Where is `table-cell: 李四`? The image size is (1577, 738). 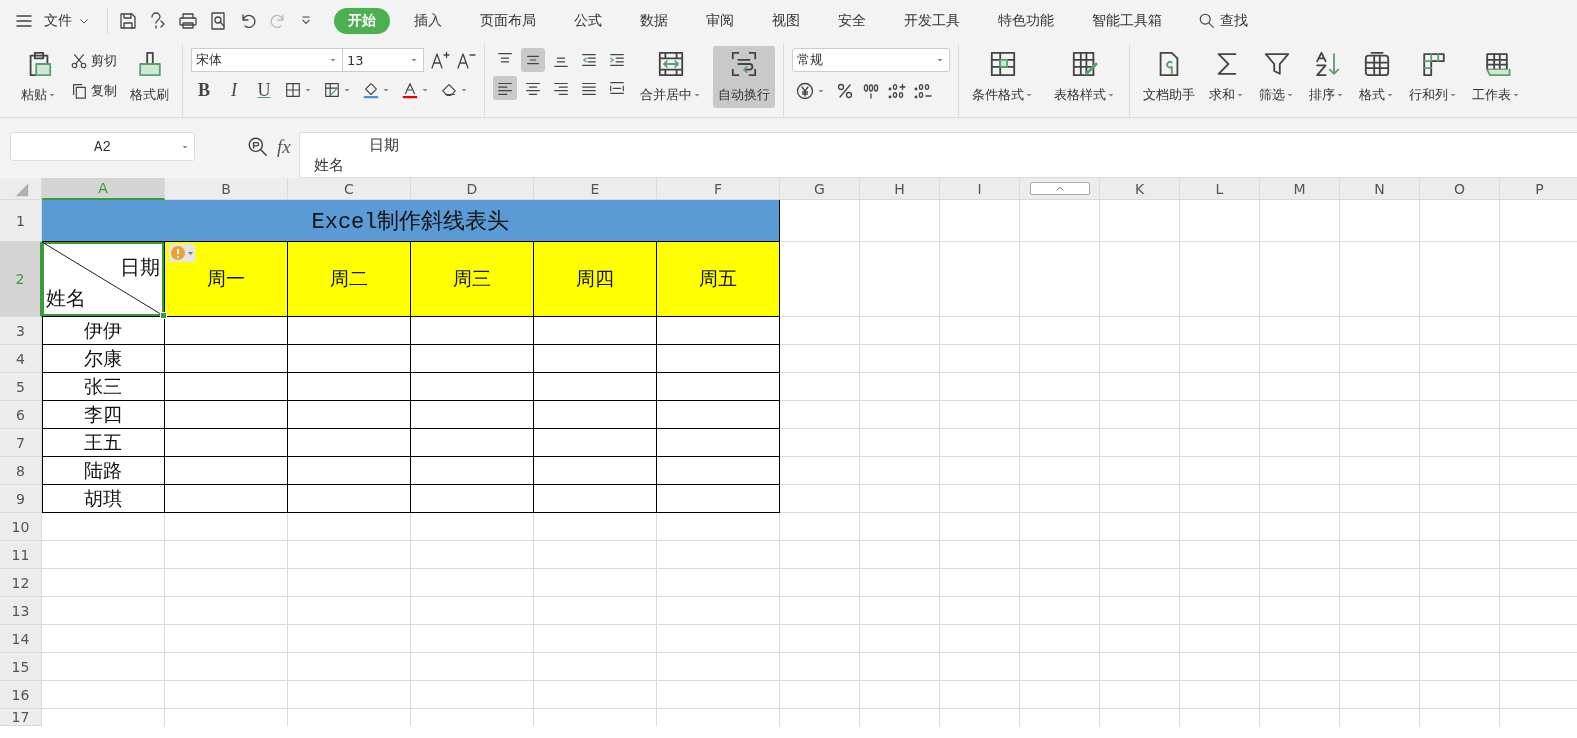
table-cell: 李四 is located at coordinates (103, 415).